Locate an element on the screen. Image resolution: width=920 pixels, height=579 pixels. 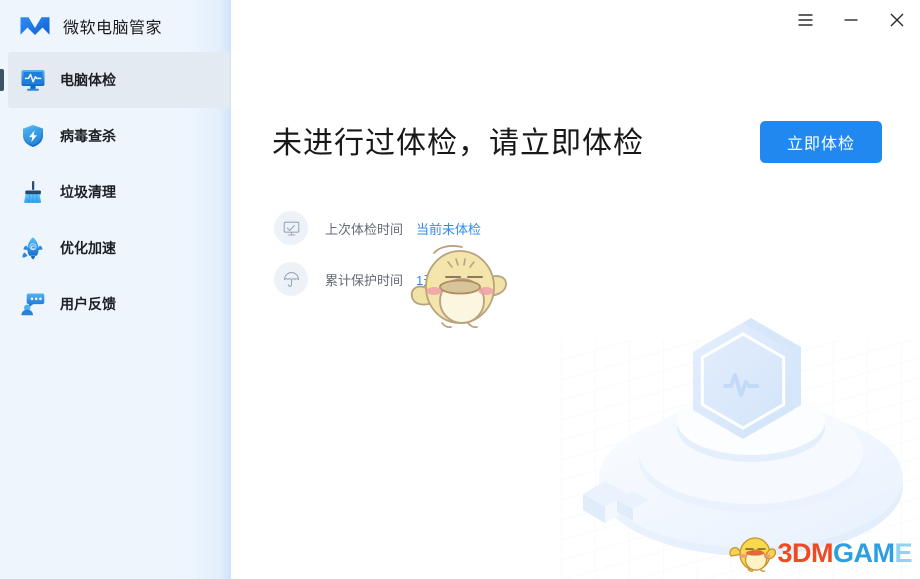
info-label: 累计保护时间 is located at coordinates (364, 280).